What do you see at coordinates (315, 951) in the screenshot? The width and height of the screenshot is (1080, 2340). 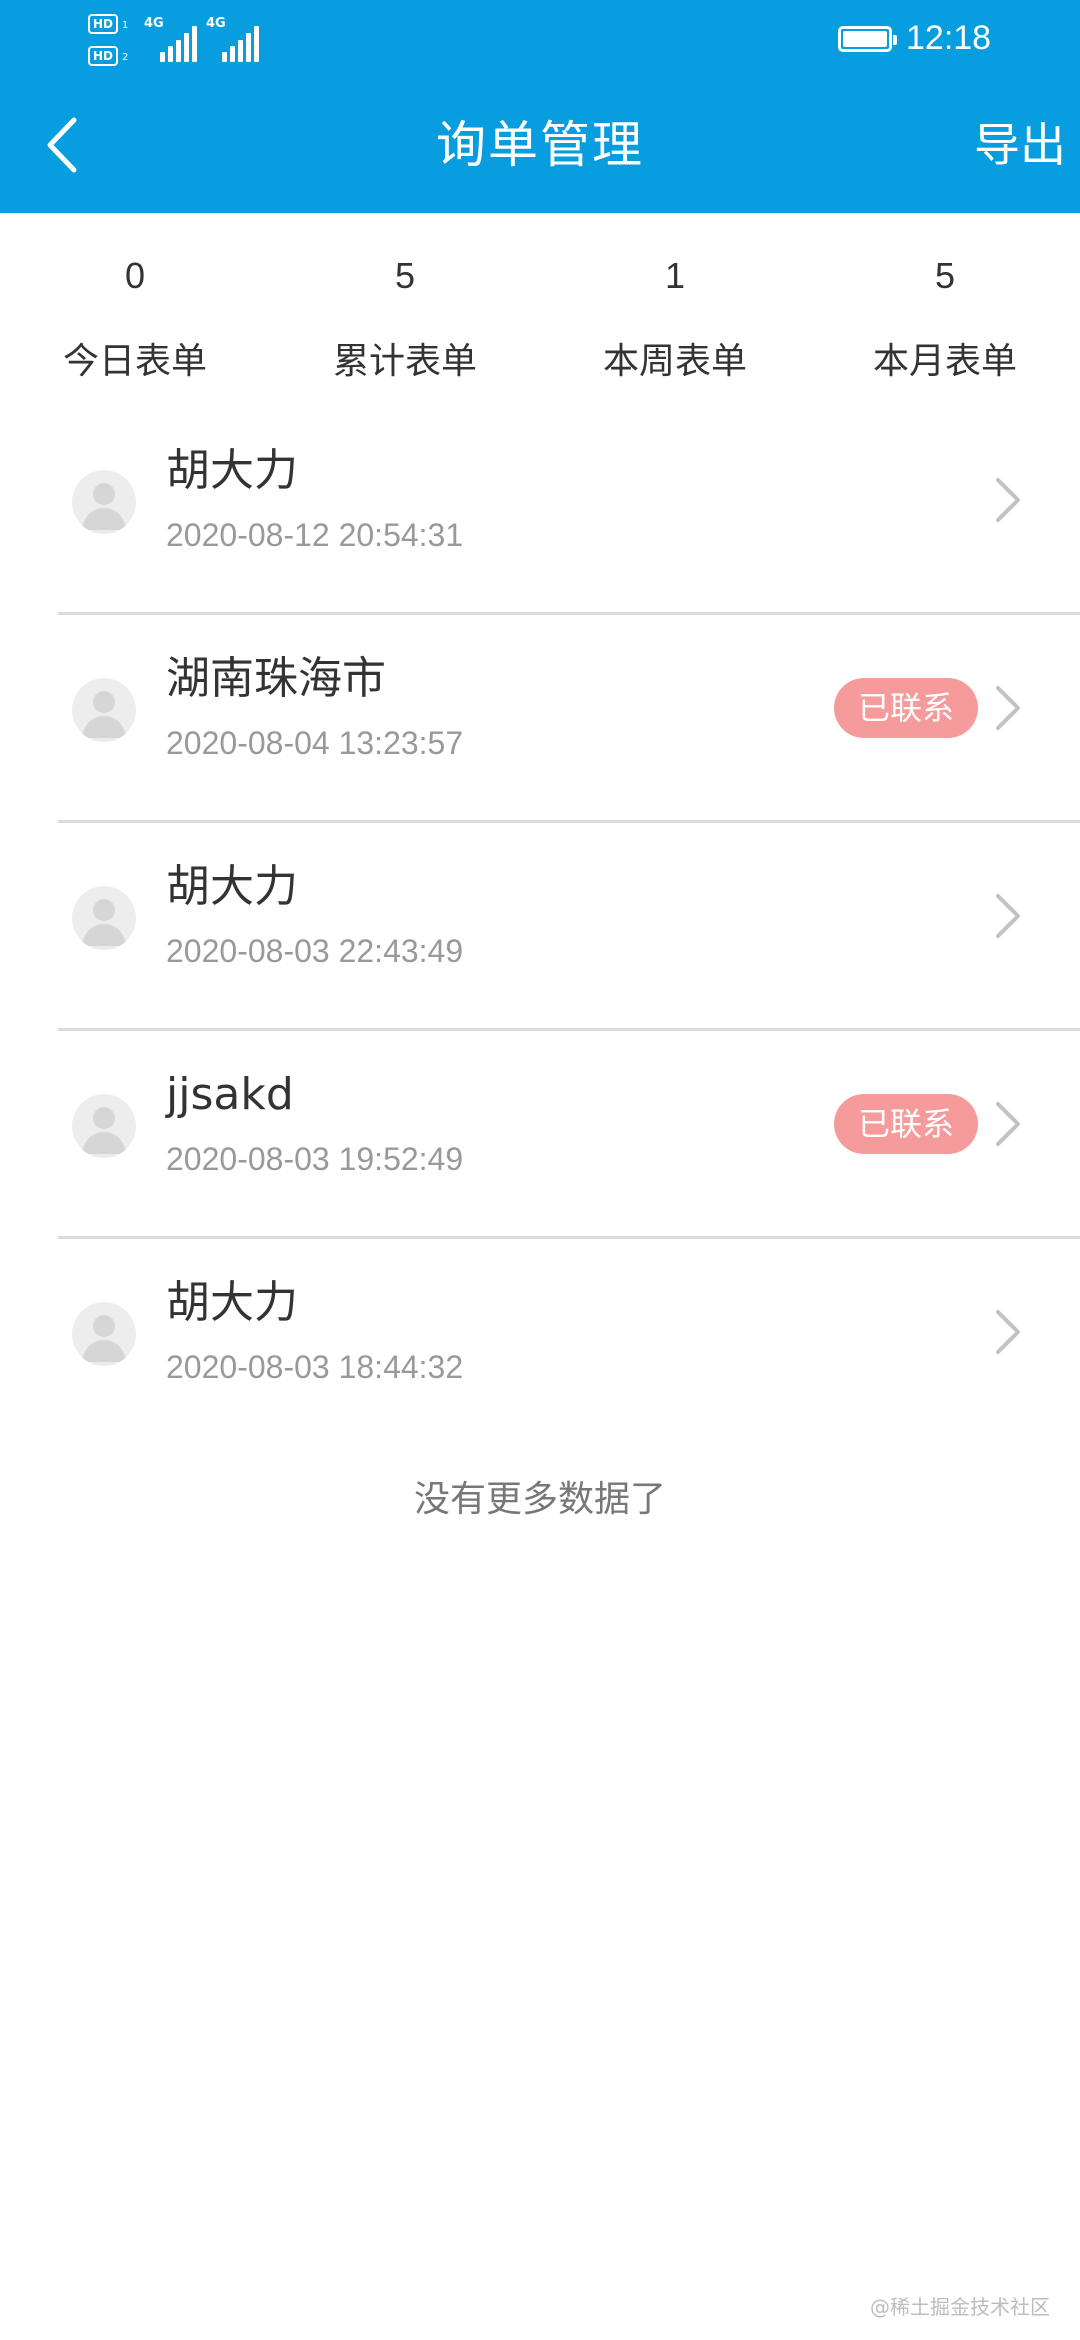 I see `item-time: 2020-08-03 22:43:49` at bounding box center [315, 951].